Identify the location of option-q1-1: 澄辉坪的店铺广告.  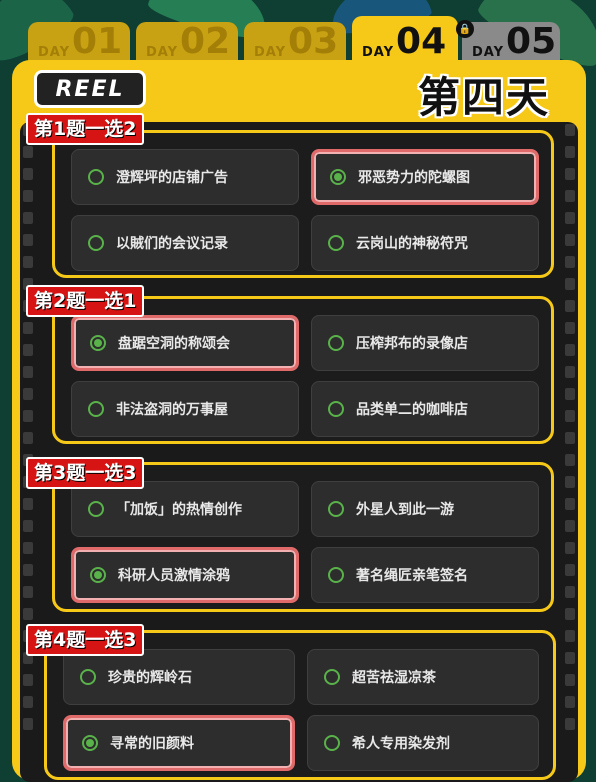
(185, 177).